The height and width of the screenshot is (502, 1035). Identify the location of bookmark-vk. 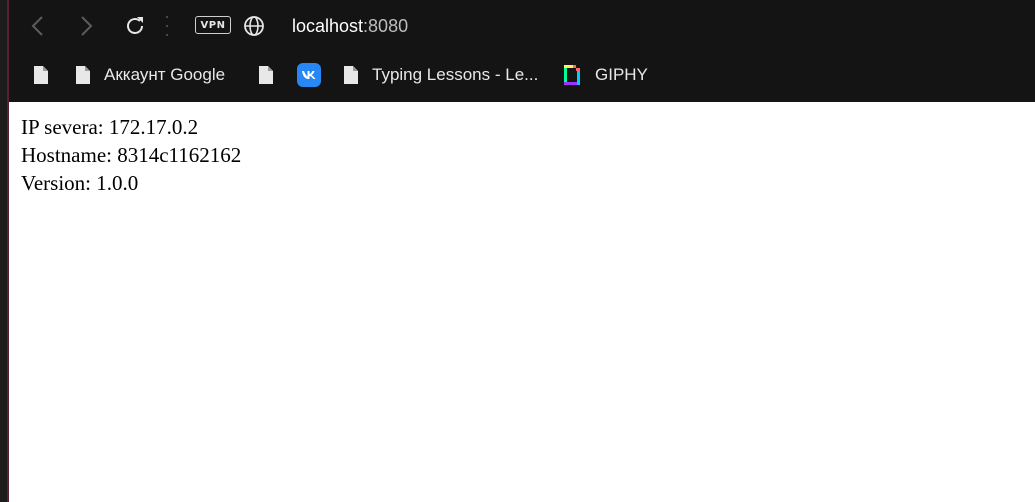
(309, 75).